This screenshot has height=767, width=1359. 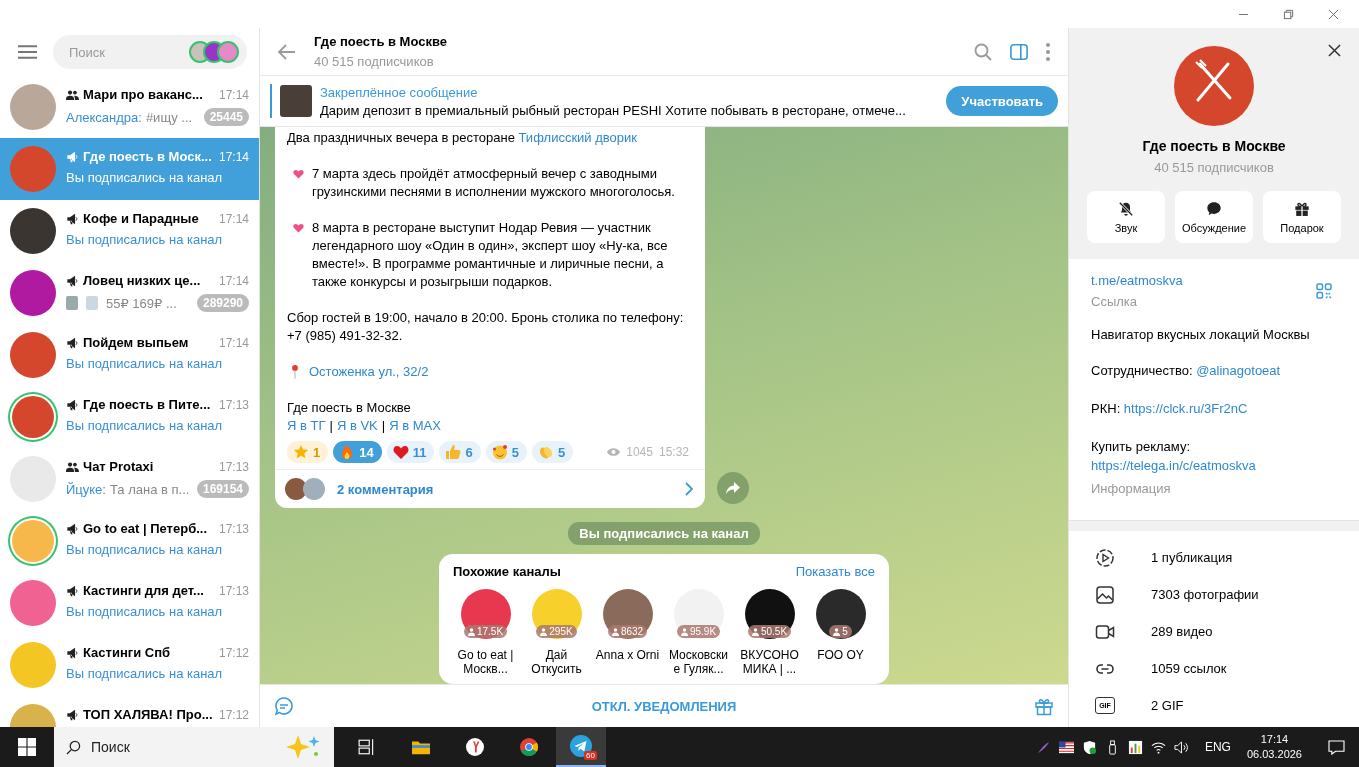 I want to click on channel-name: Дай Откусить, so click(x=556, y=662).